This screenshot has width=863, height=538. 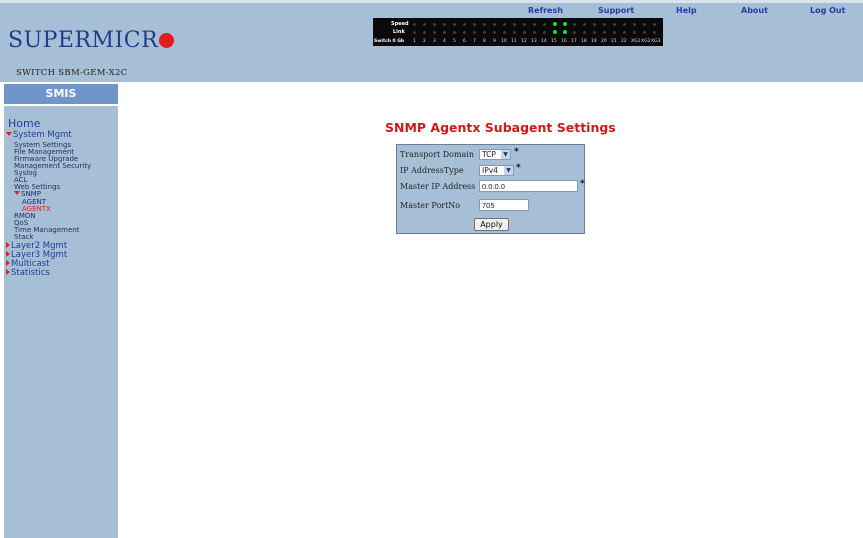 What do you see at coordinates (167, 40) in the screenshot?
I see `logo-dot-icon` at bounding box center [167, 40].